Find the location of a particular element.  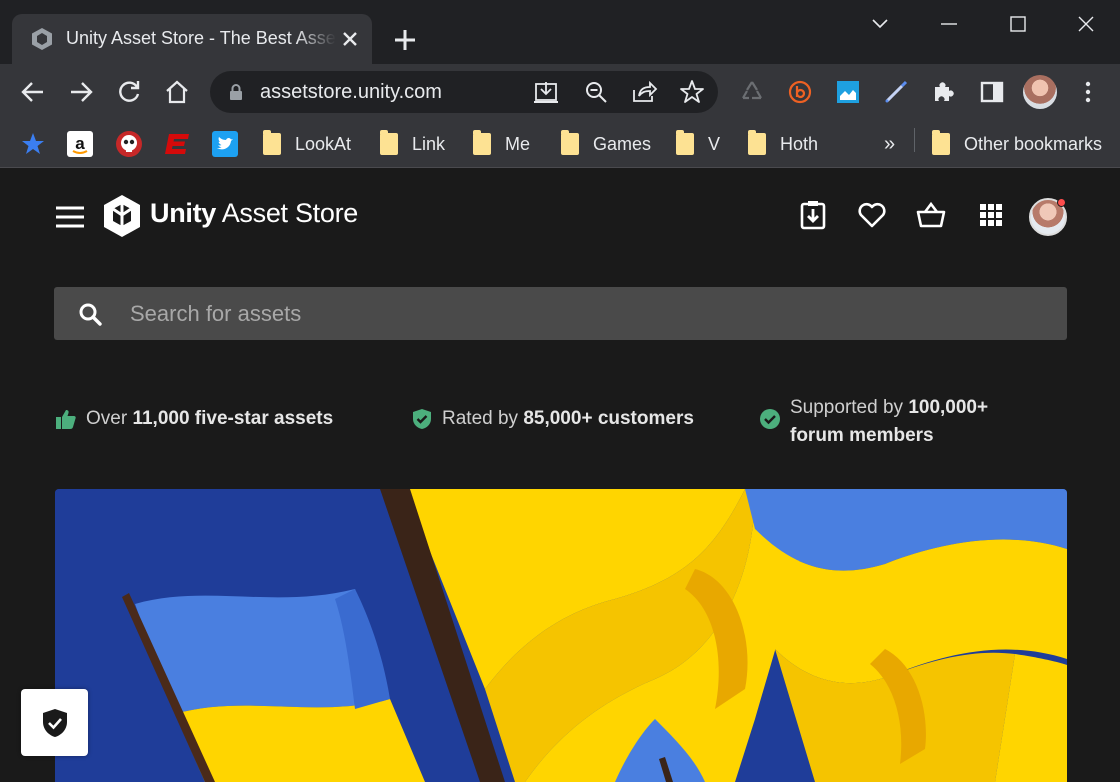

bookmark-espn is located at coordinates (177, 144).